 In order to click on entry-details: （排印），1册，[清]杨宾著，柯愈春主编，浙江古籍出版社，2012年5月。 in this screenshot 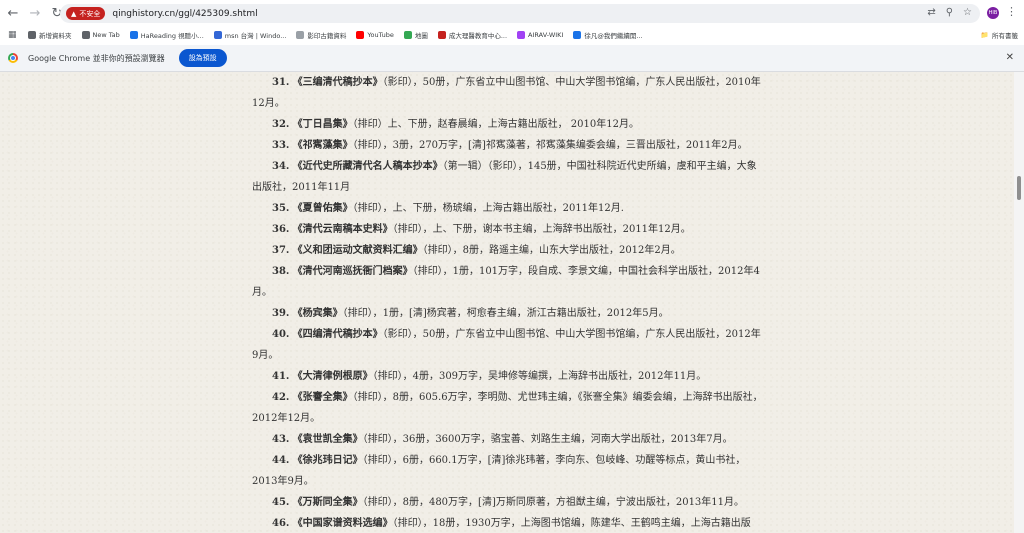, I will do `click(505, 313)`.